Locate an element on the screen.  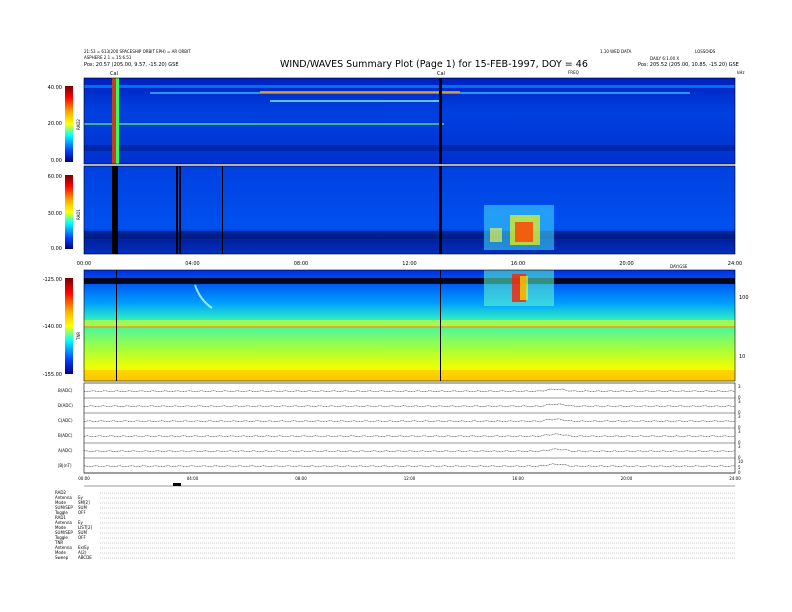
rad1-xtick-label: 12:00 is located at coordinates (409, 264).